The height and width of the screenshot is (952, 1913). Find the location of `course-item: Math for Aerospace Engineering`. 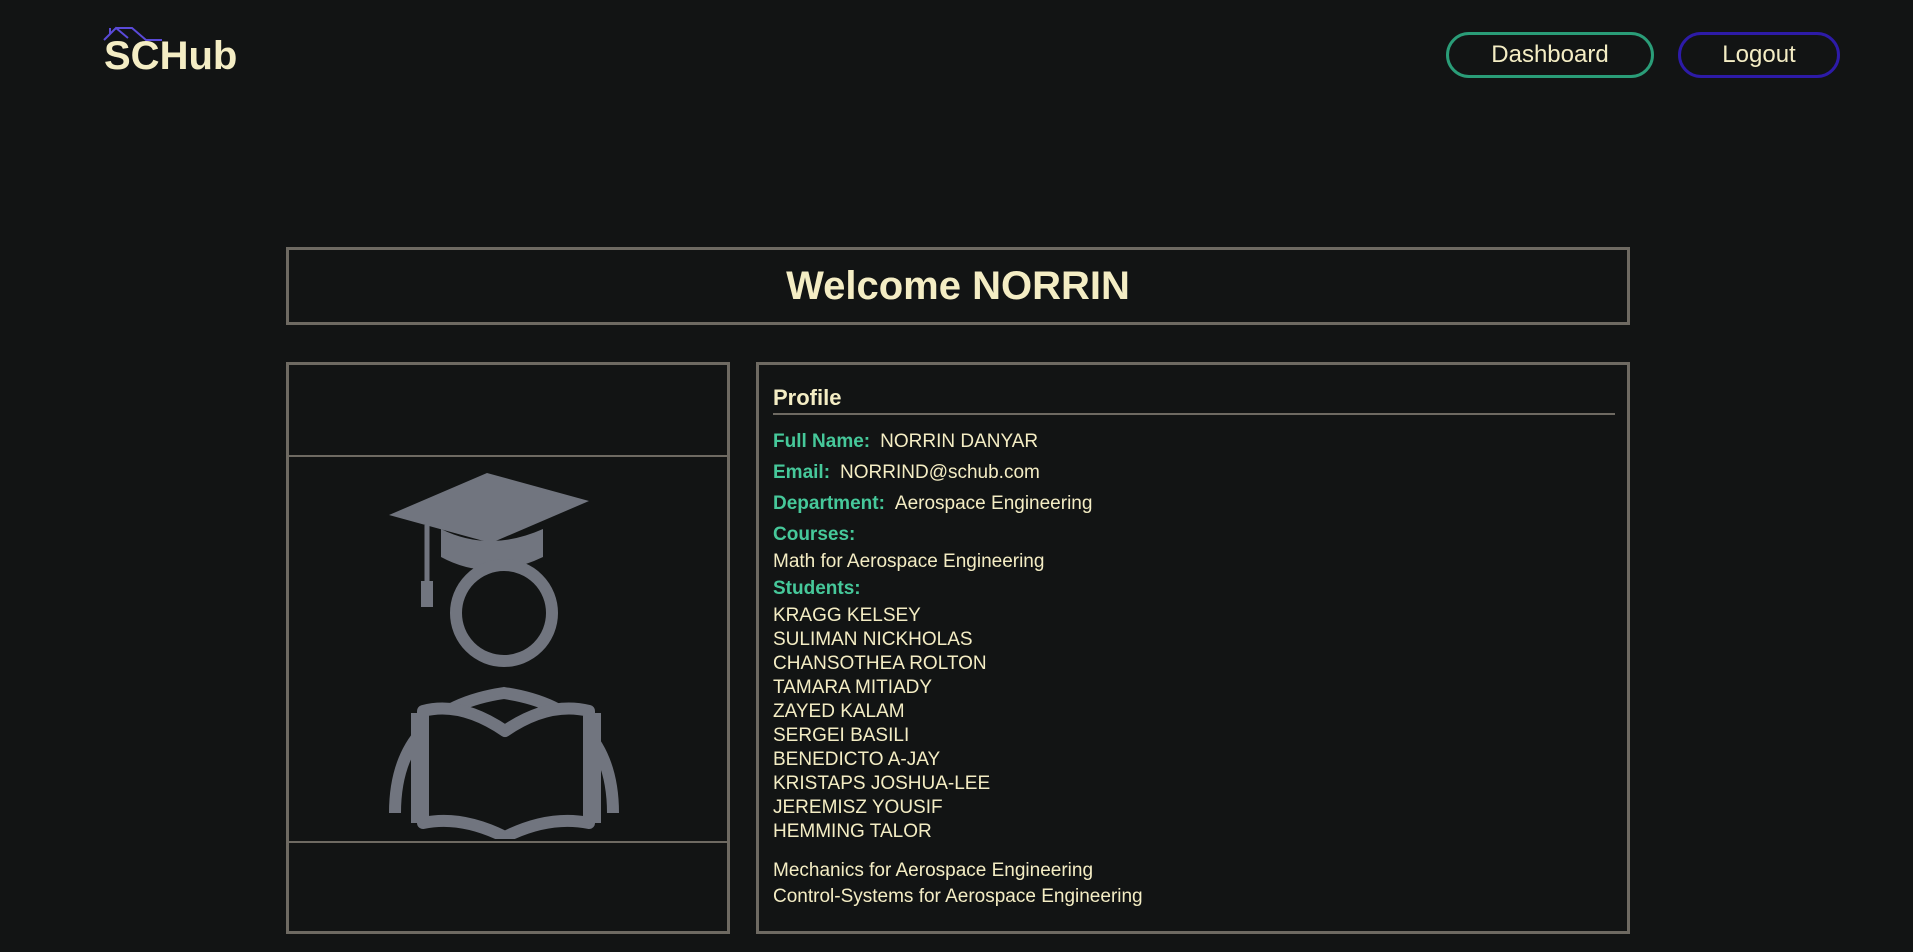

course-item: Math for Aerospace Engineering is located at coordinates (909, 561).